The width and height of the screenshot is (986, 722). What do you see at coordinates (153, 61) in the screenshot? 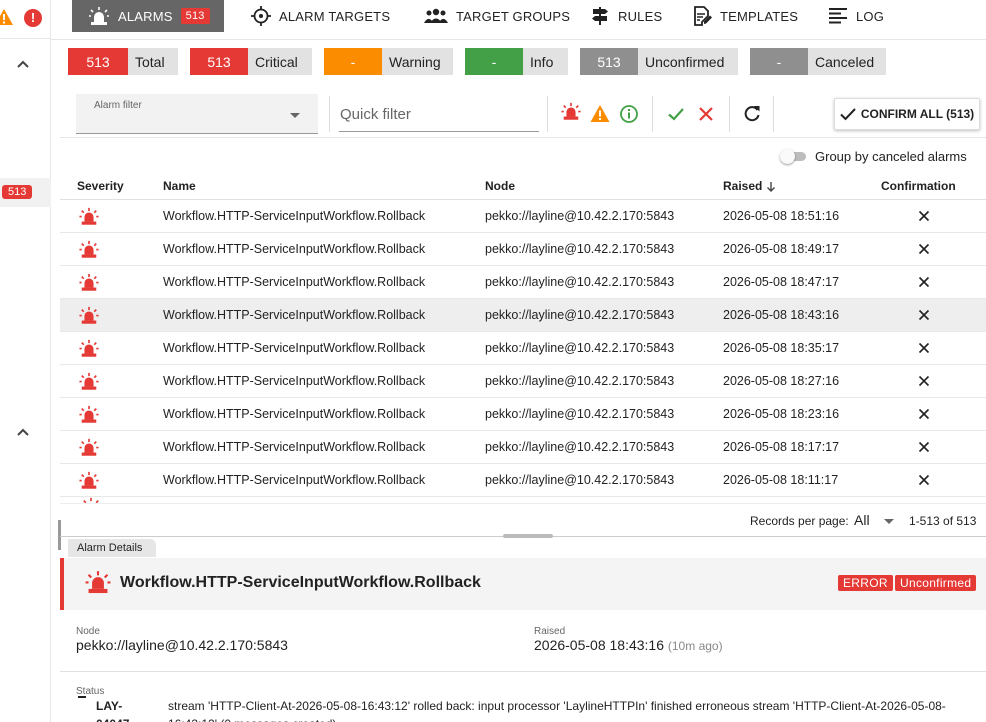
I see `counter-label: Total` at bounding box center [153, 61].